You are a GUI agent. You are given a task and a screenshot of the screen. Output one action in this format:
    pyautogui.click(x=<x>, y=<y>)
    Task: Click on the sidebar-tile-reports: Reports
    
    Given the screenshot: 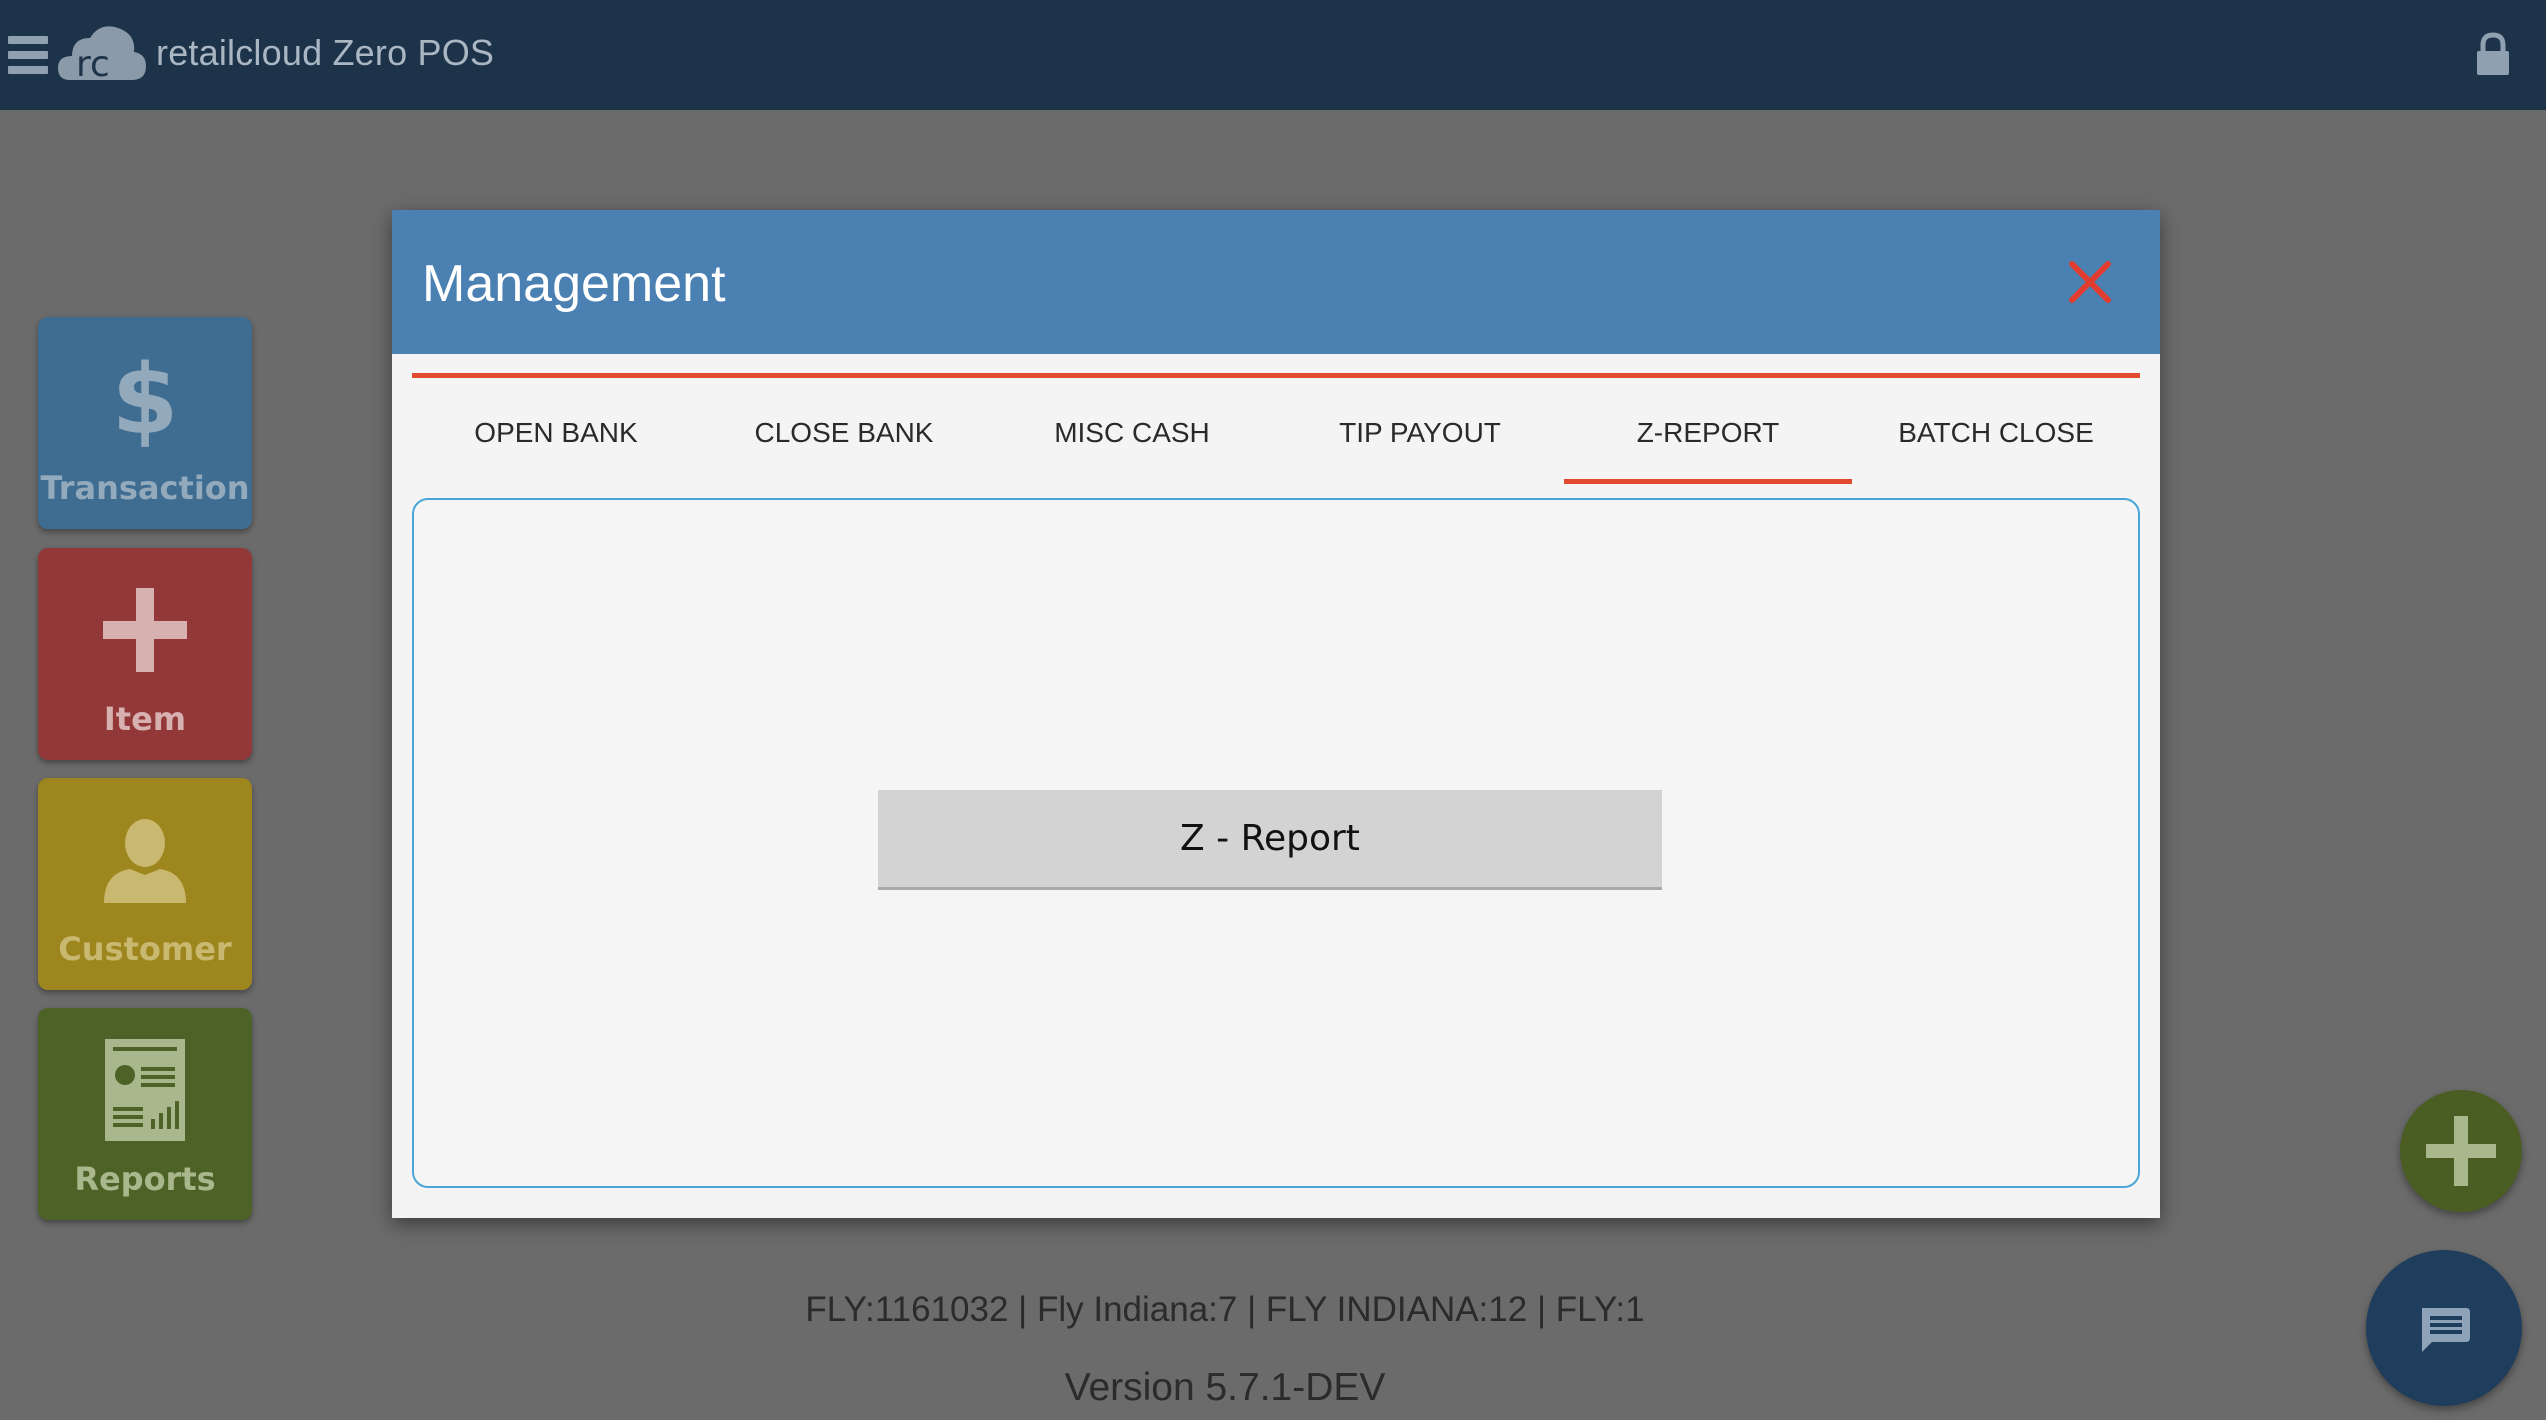 What is the action you would take?
    pyautogui.click(x=145, y=1114)
    